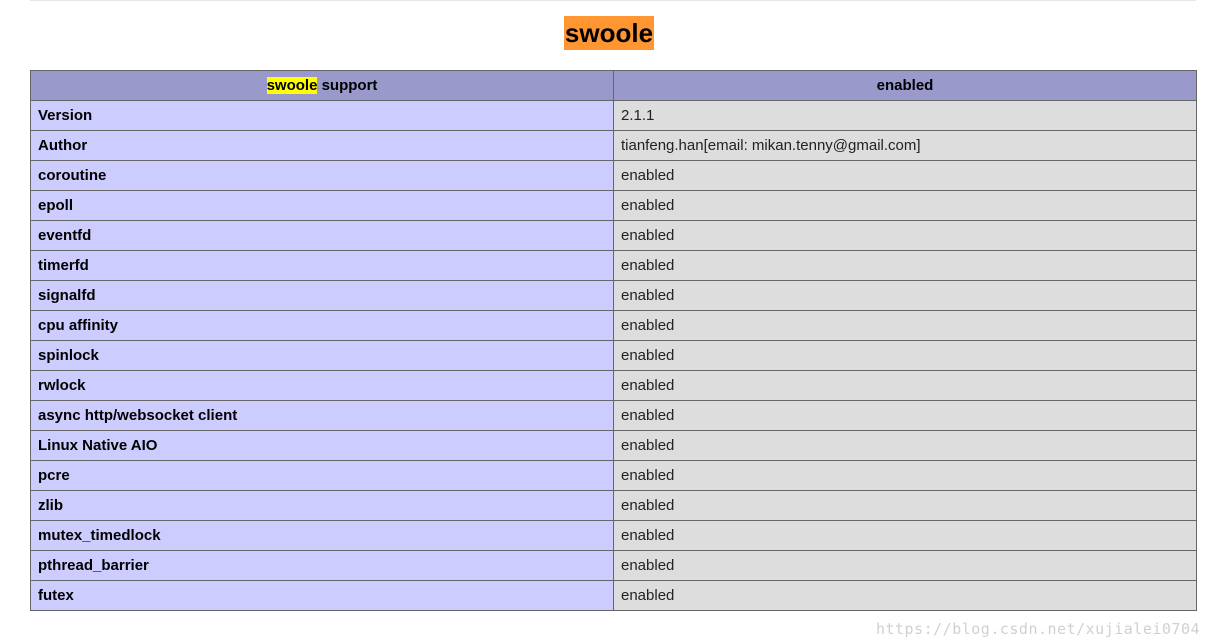 The height and width of the screenshot is (644, 1218). What do you see at coordinates (322, 535) in the screenshot?
I see `row-key: mutex_timedlock` at bounding box center [322, 535].